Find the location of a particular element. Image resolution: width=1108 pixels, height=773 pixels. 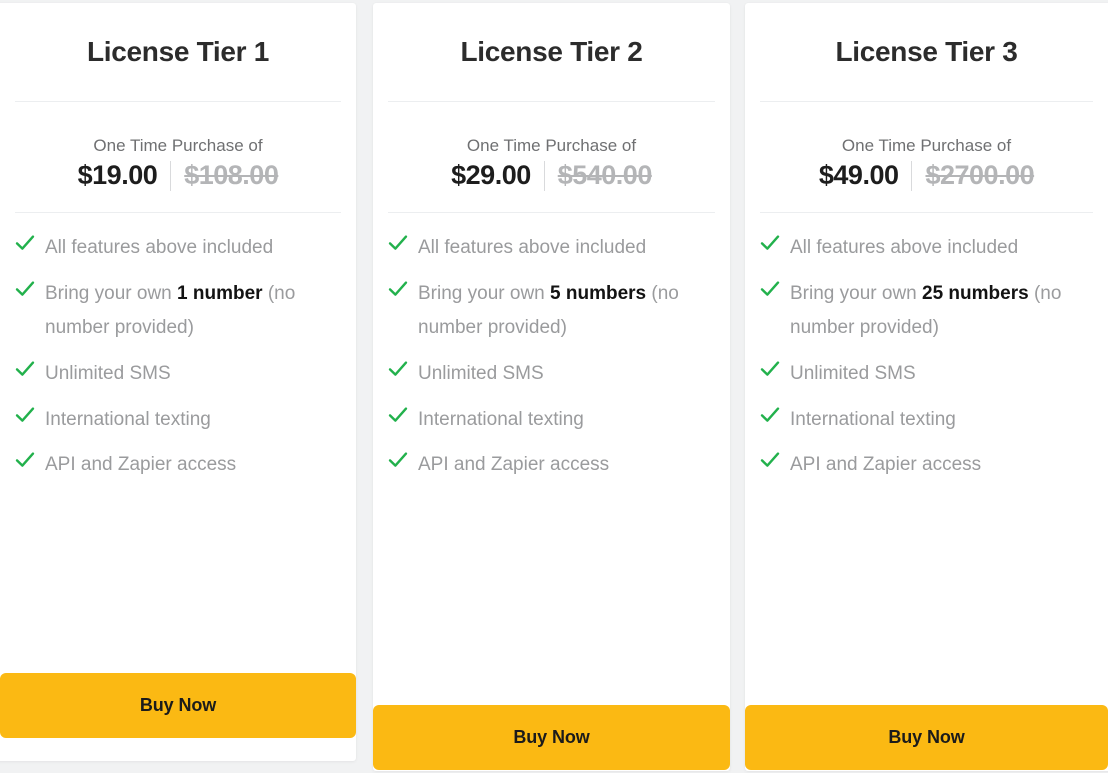

original-price: $2700.00 is located at coordinates (980, 175).